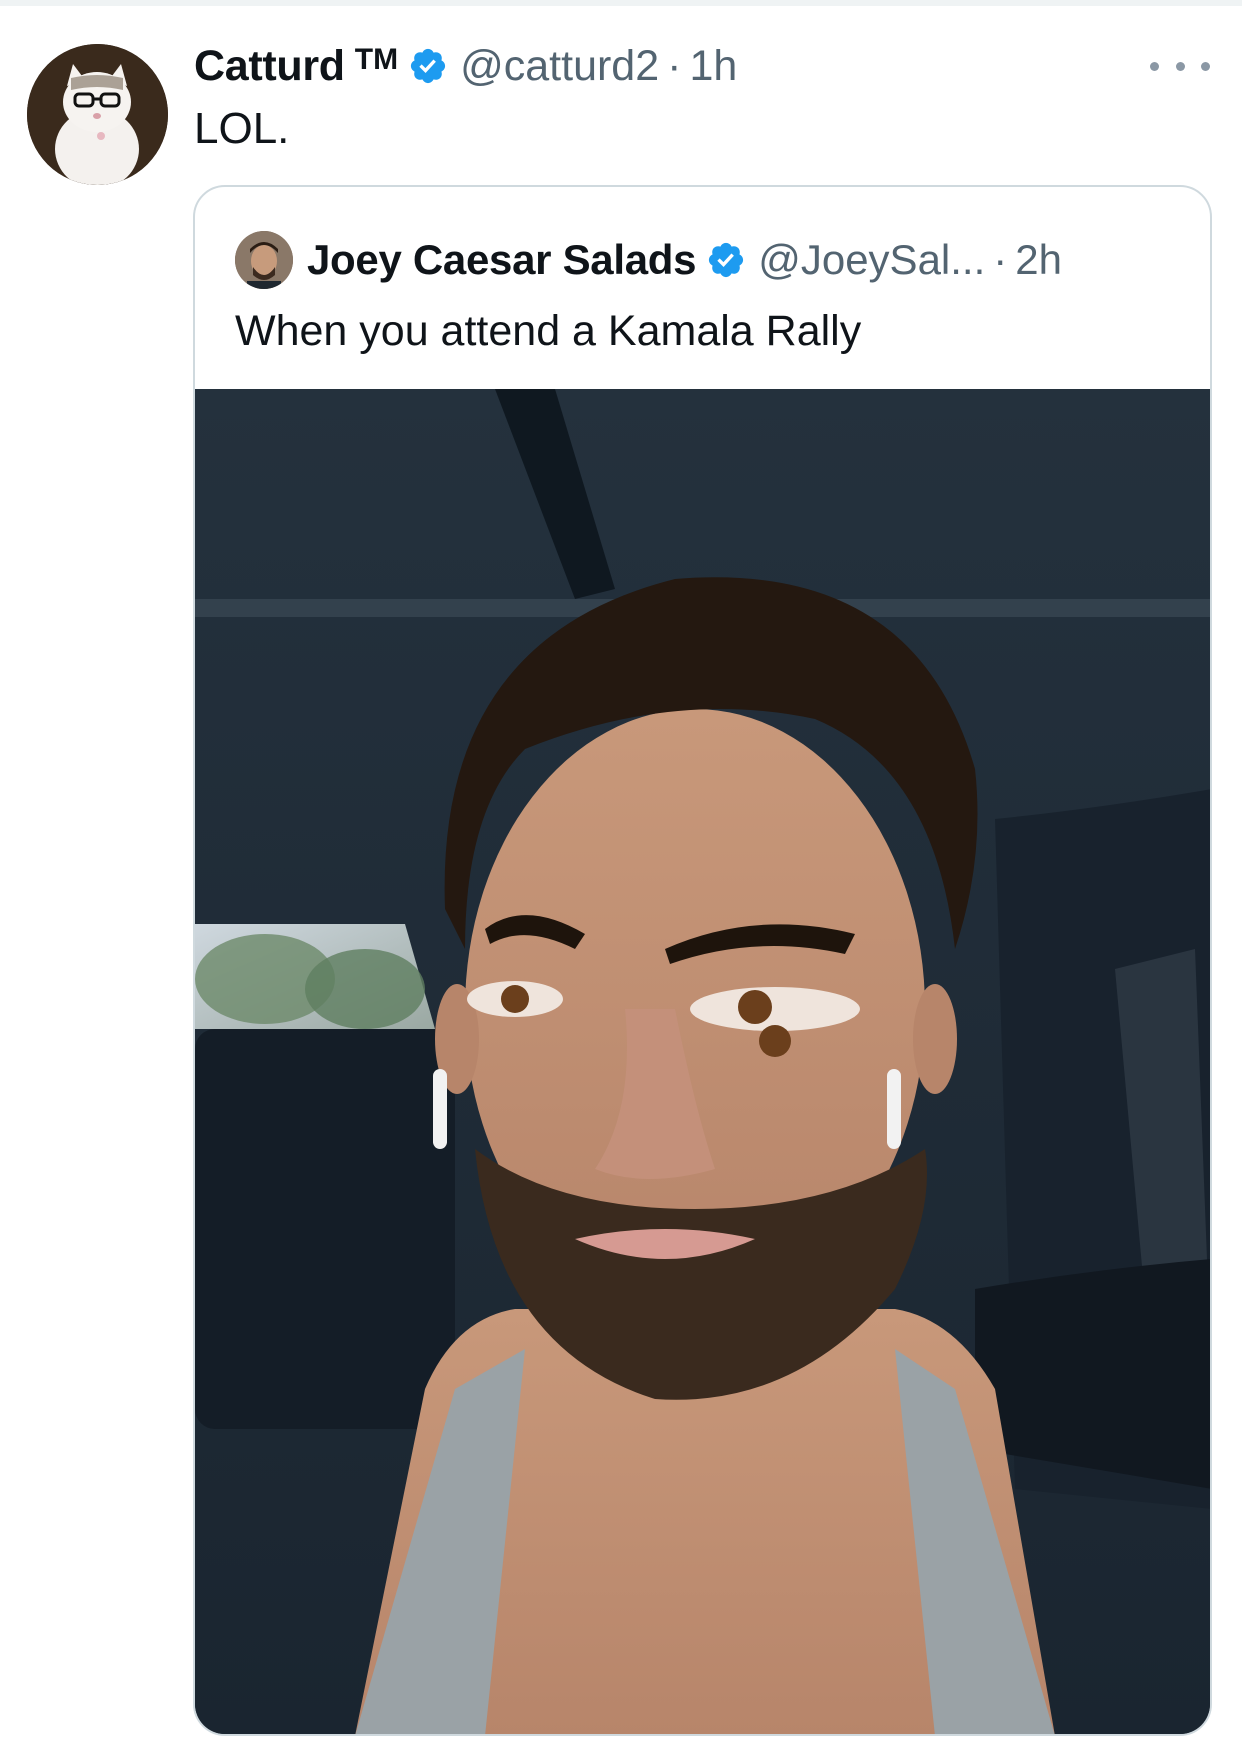  Describe the element at coordinates (1038, 260) in the screenshot. I see `quoted-timestamp: 2h` at that location.